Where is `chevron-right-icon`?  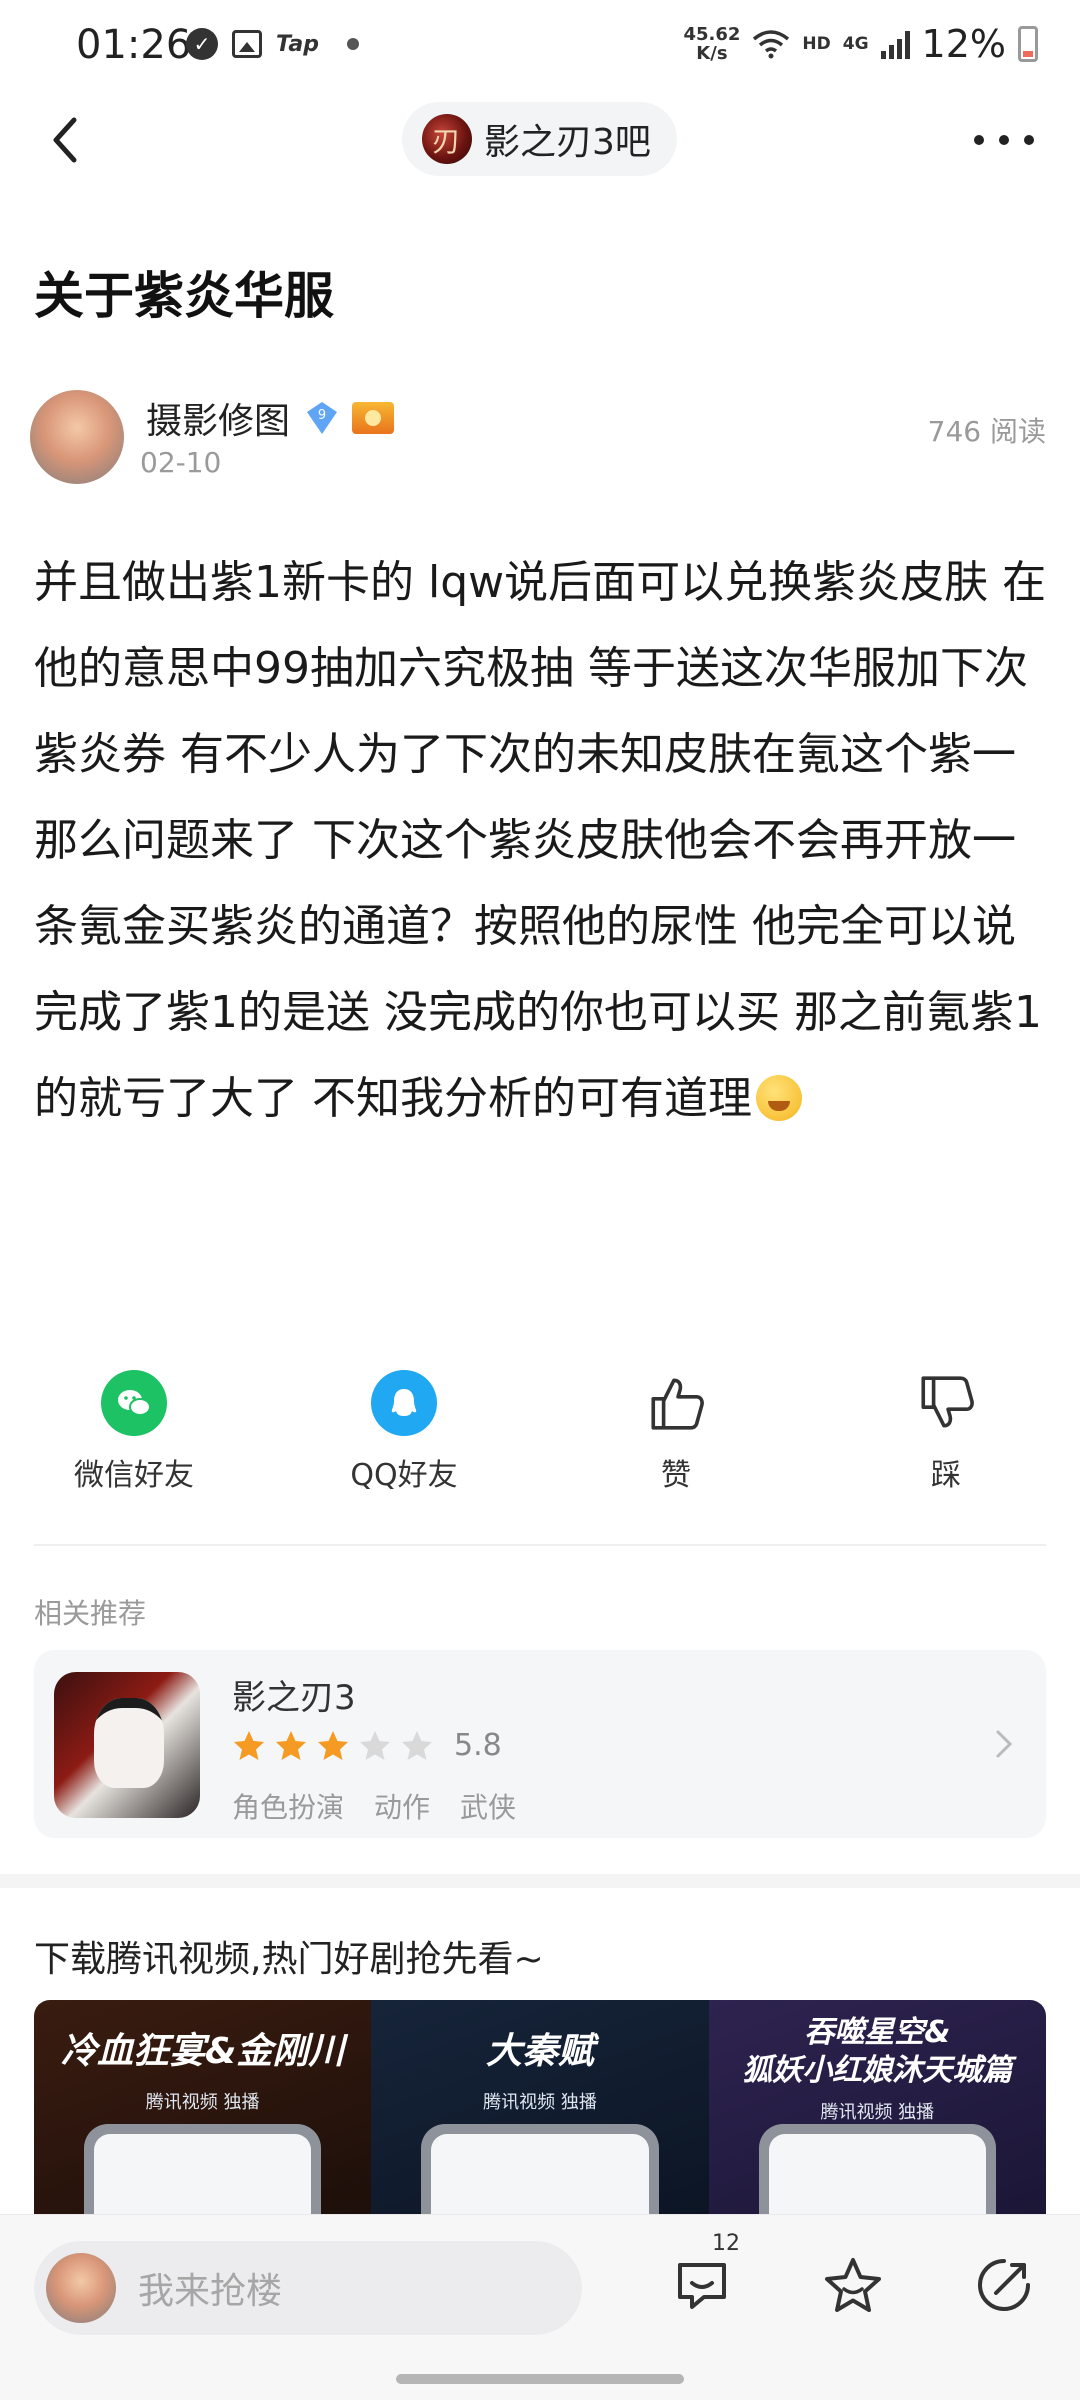
chevron-right-icon is located at coordinates (1004, 1744).